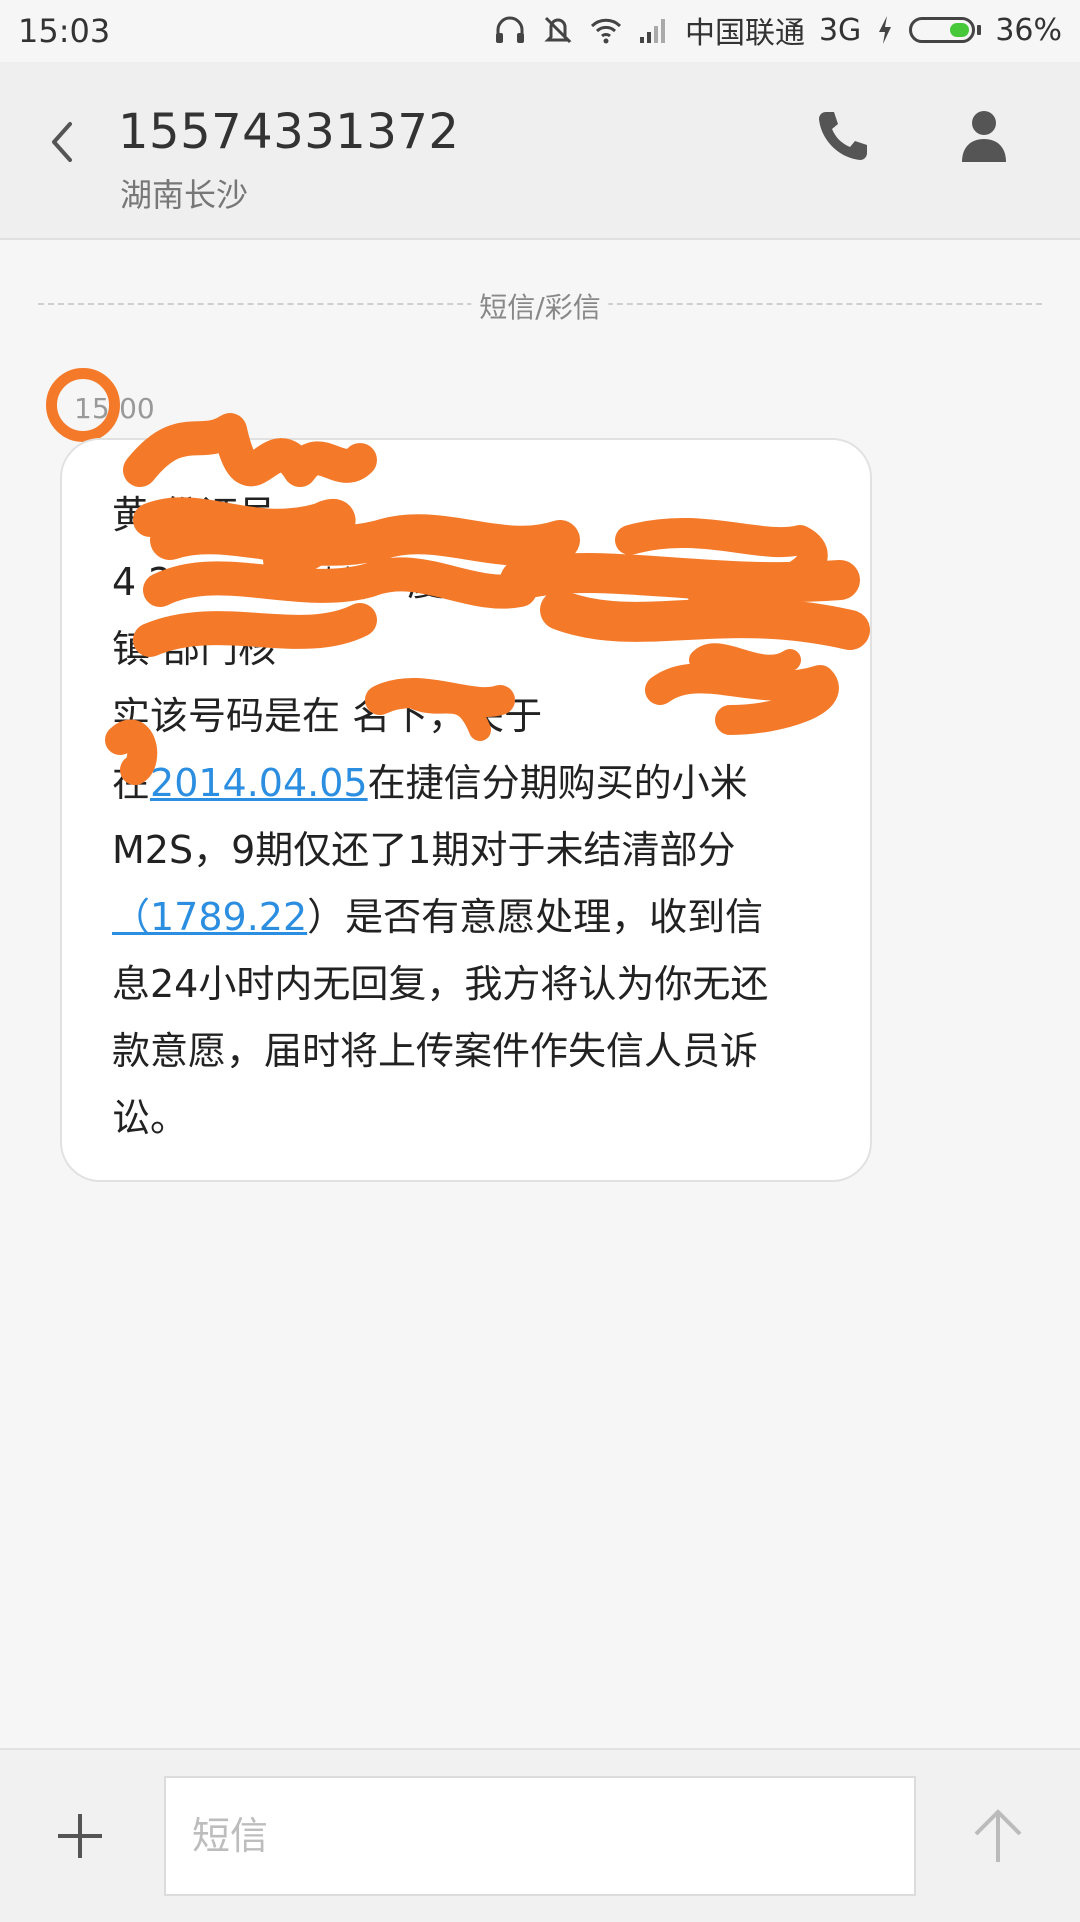 This screenshot has height=1922, width=1080. What do you see at coordinates (259, 783) in the screenshot?
I see `date-link: 2014.04.05` at bounding box center [259, 783].